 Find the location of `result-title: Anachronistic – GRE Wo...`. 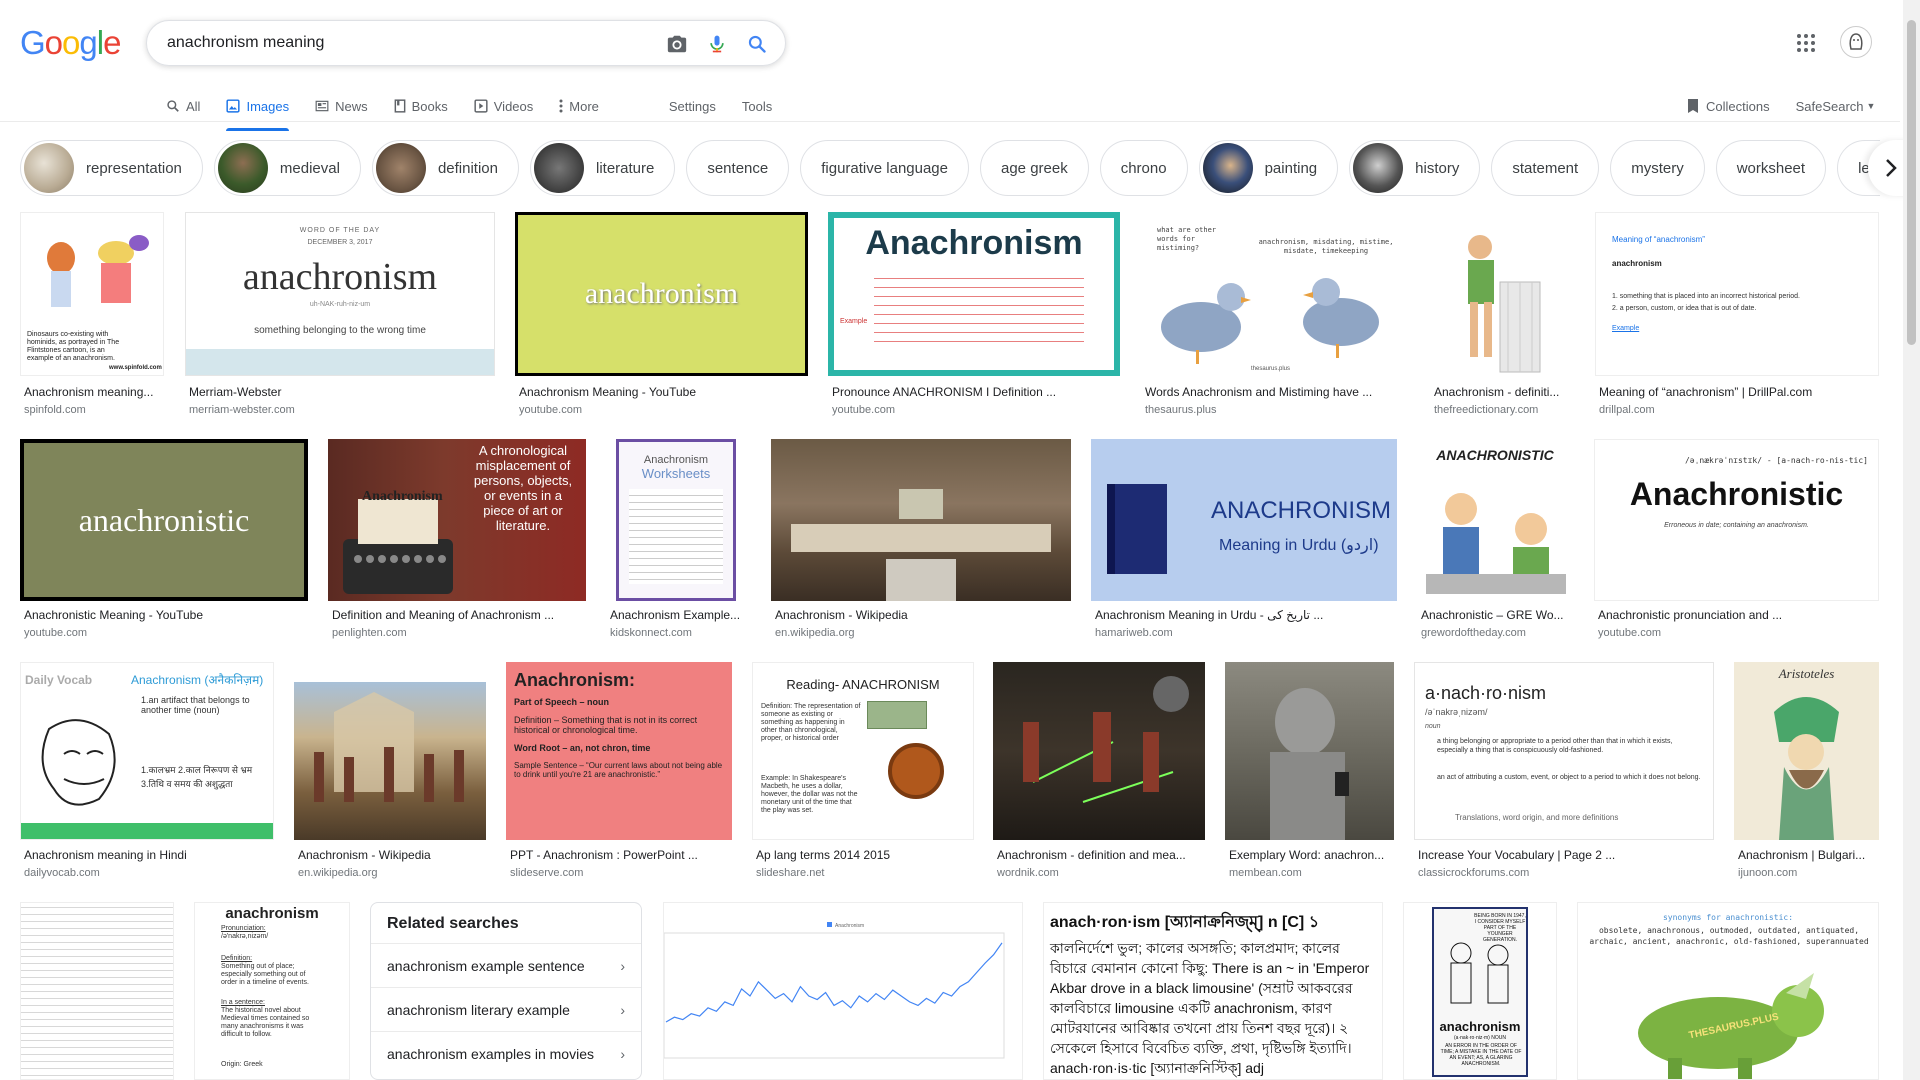

result-title: Anachronistic – GRE Wo... is located at coordinates (1492, 615).